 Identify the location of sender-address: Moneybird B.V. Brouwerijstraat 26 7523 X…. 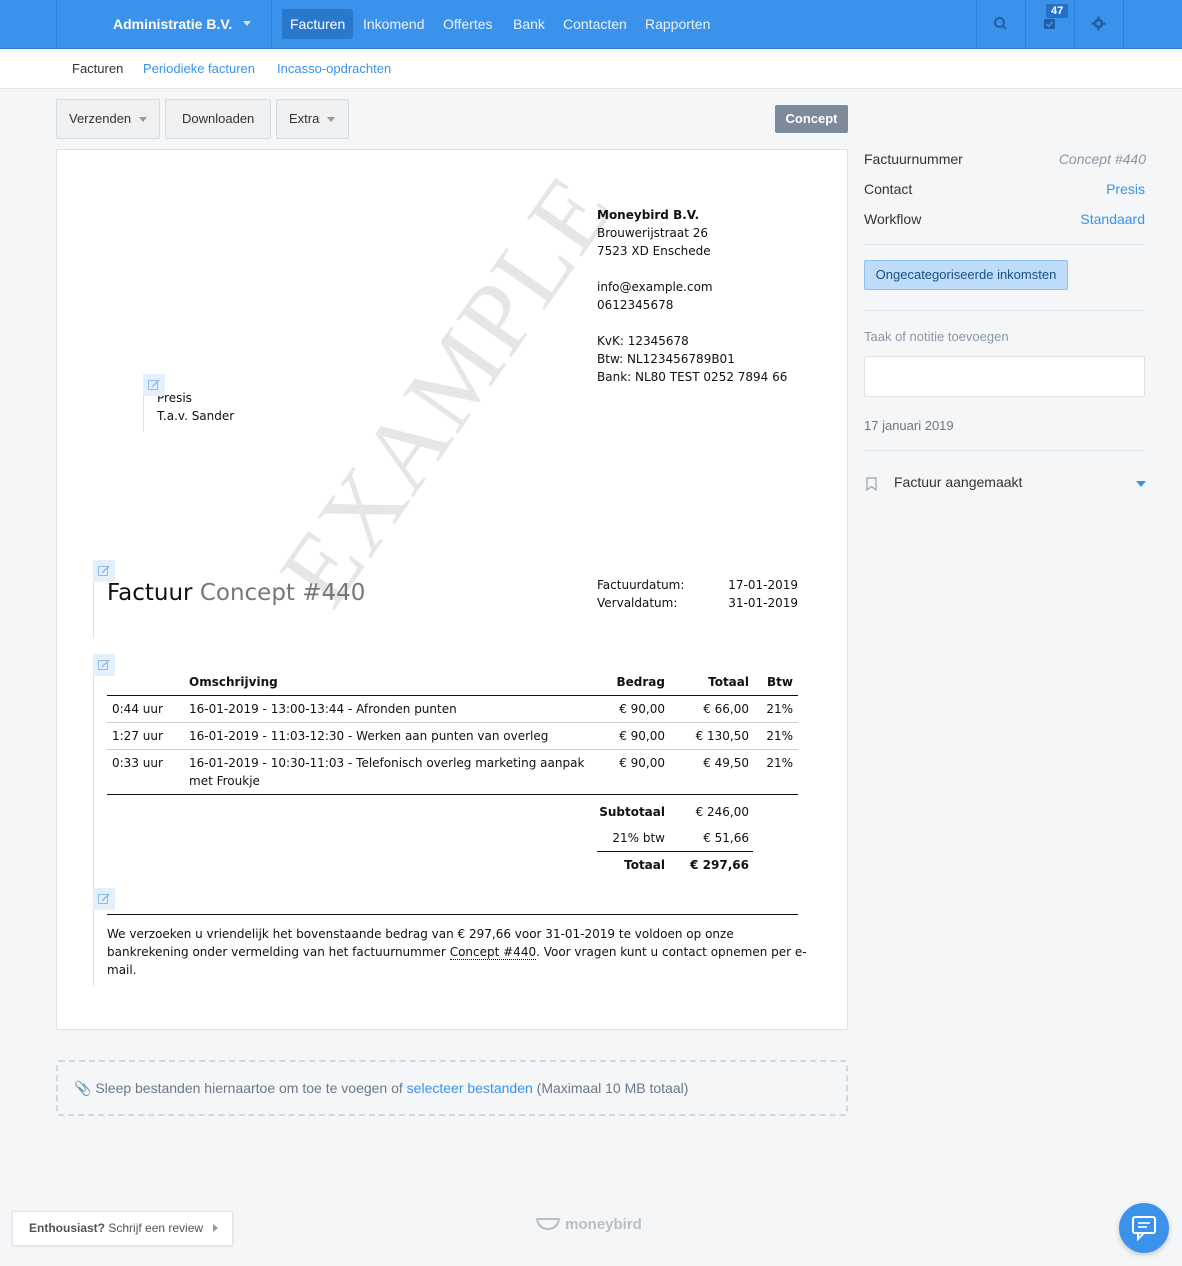
(692, 296).